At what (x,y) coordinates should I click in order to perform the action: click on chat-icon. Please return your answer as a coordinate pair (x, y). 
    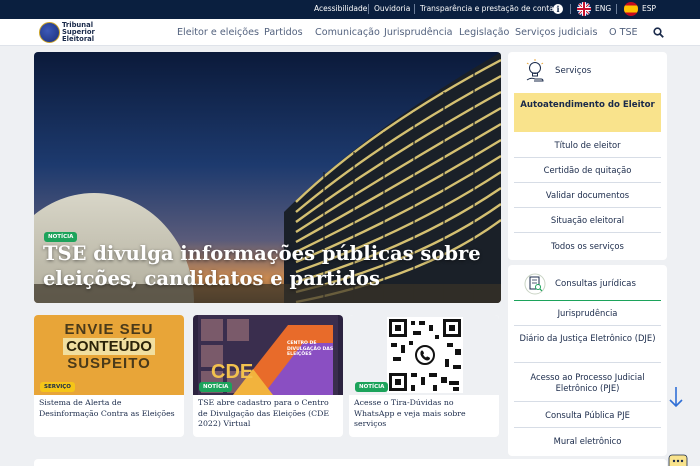
    Looking at the image, I should click on (678, 460).